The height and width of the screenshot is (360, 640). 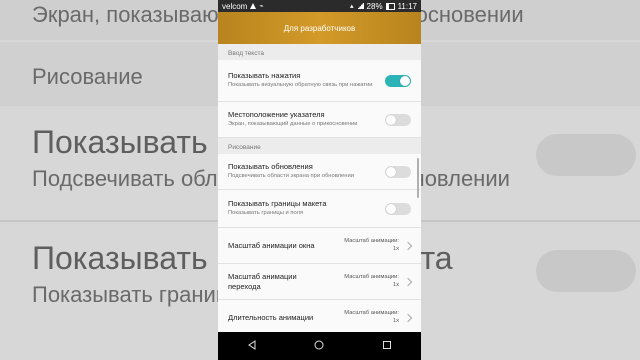 I want to click on cell-signal-icon, so click(x=360, y=6).